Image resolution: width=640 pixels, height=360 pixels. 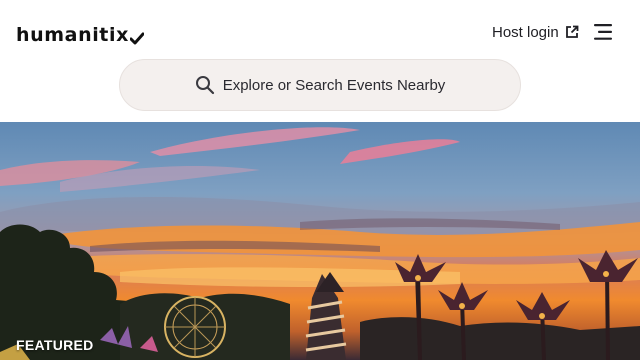 I want to click on external-link-icon, so click(x=572, y=31).